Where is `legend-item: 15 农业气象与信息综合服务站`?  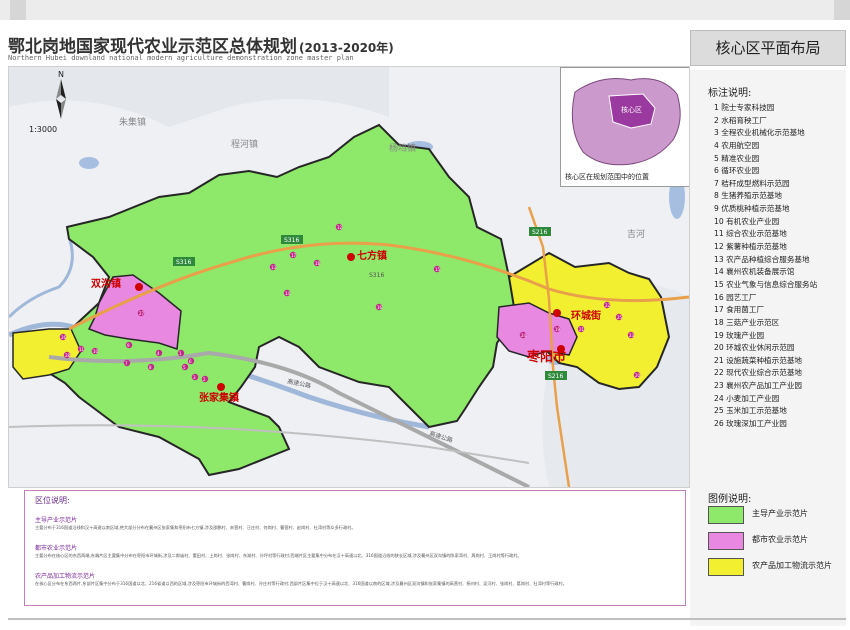
legend-item: 15 农业气象与信息综合服务站 is located at coordinates (766, 284).